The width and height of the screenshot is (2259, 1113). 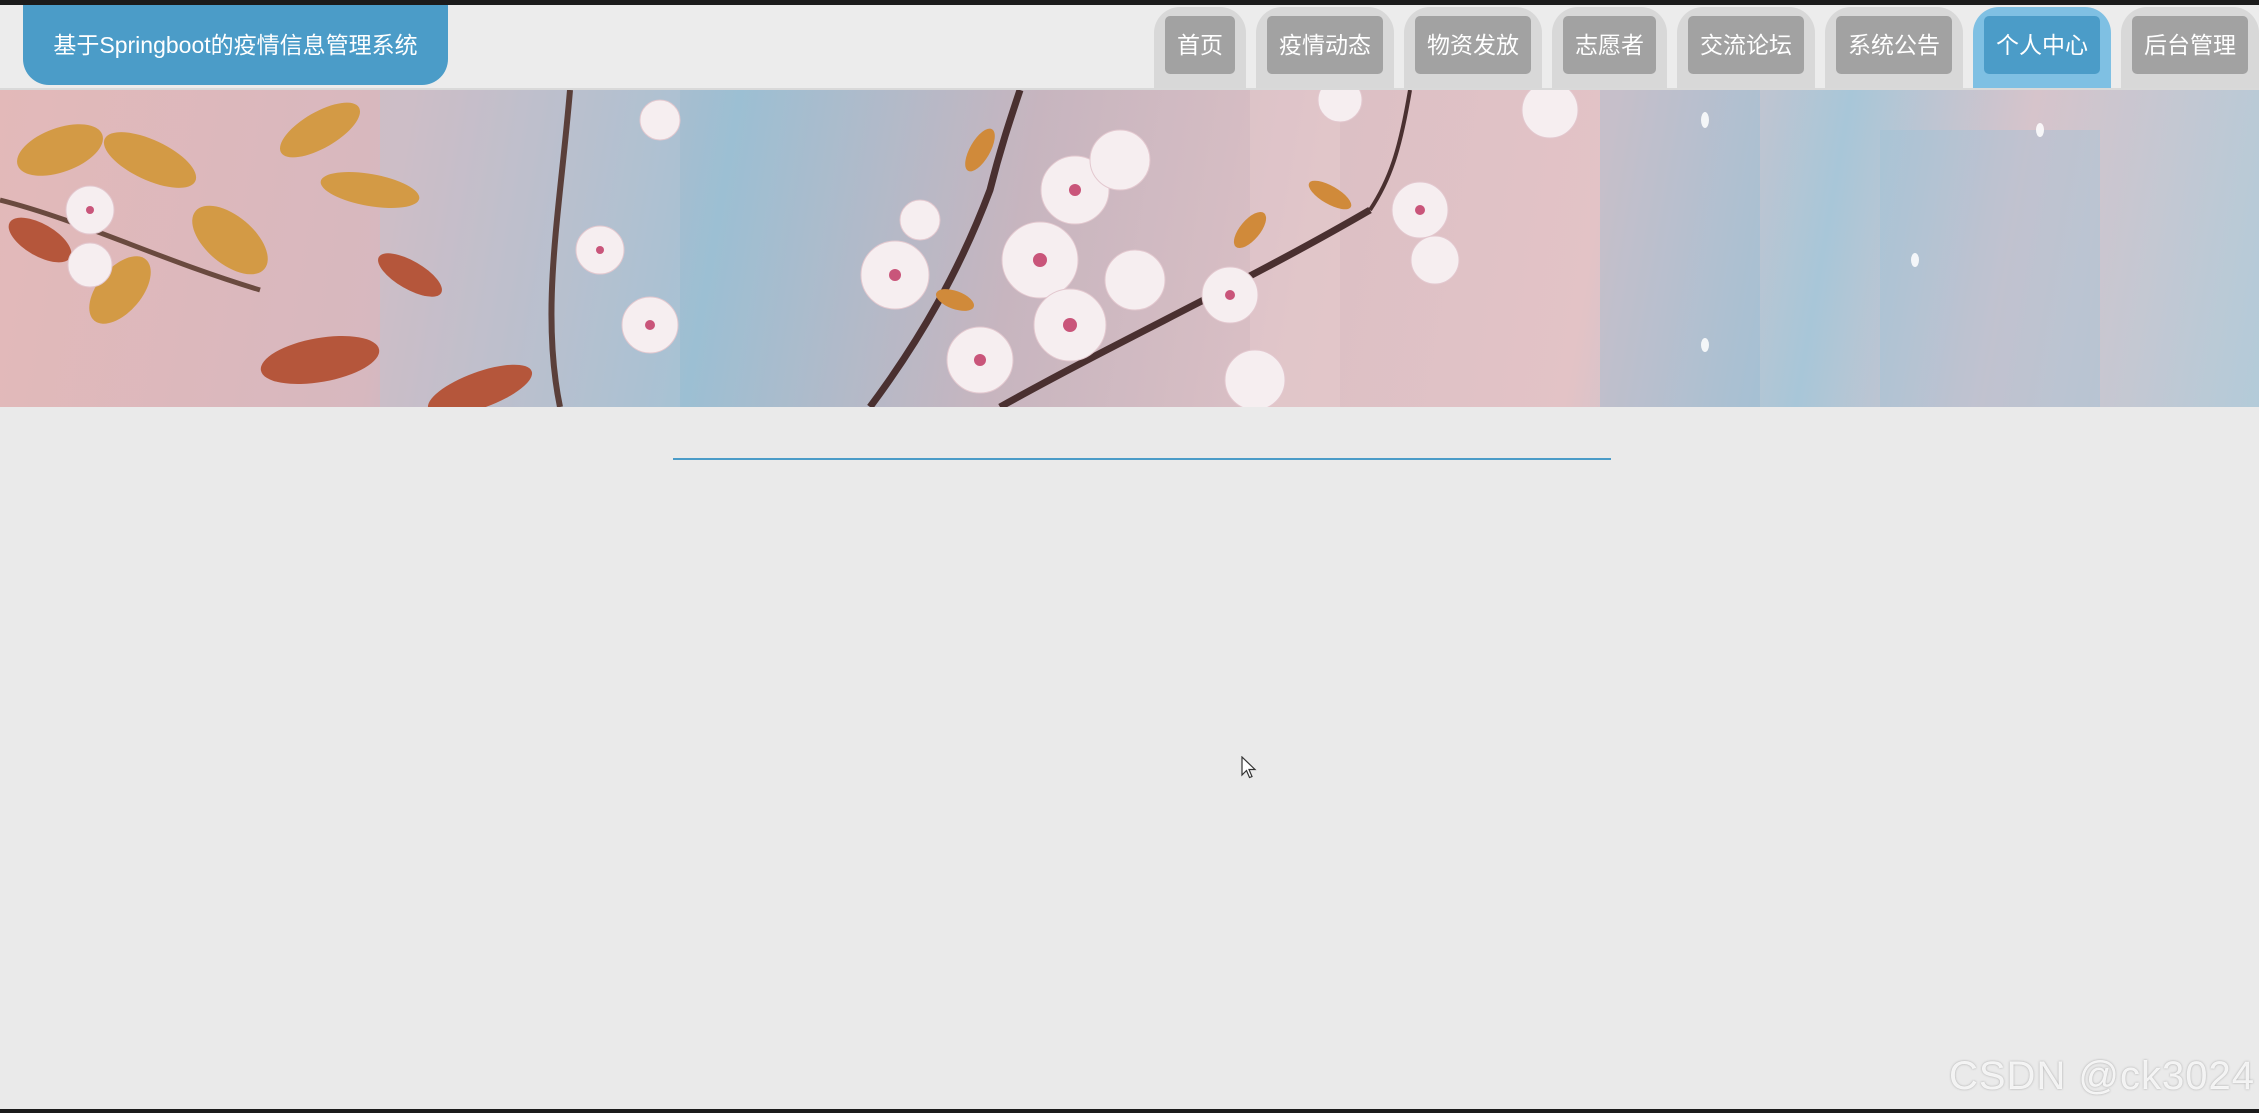 I want to click on nav-item-home: 首页, so click(x=1200, y=47).